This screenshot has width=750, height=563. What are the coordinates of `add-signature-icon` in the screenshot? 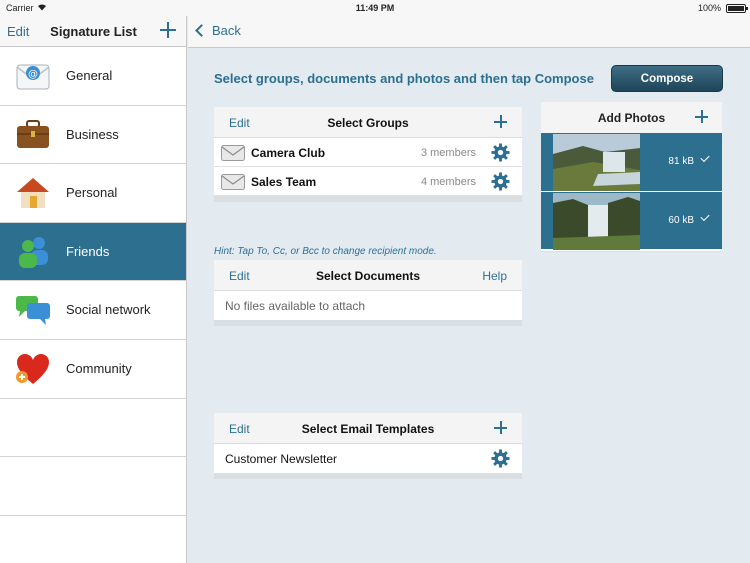 It's located at (168, 30).